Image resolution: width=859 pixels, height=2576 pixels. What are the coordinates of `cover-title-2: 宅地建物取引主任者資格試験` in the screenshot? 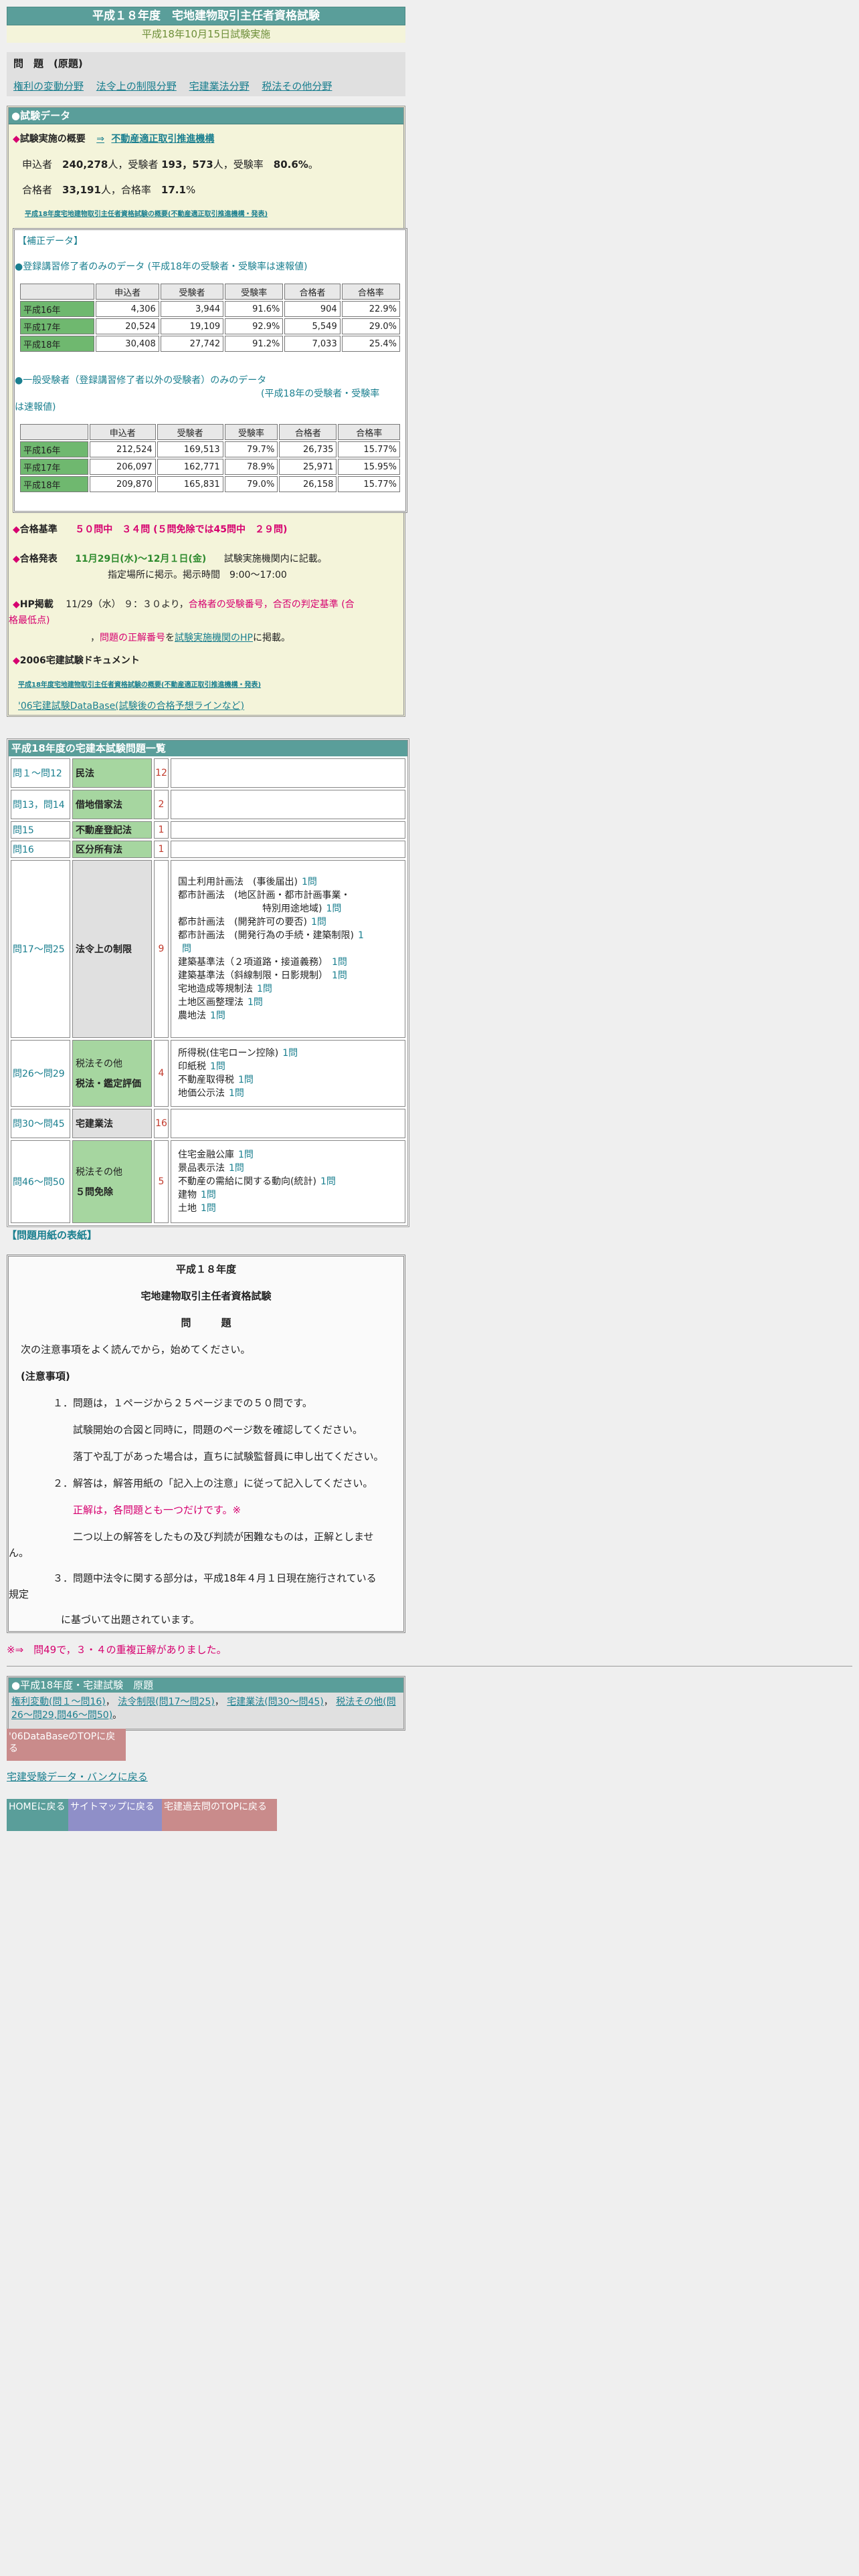 It's located at (206, 1296).